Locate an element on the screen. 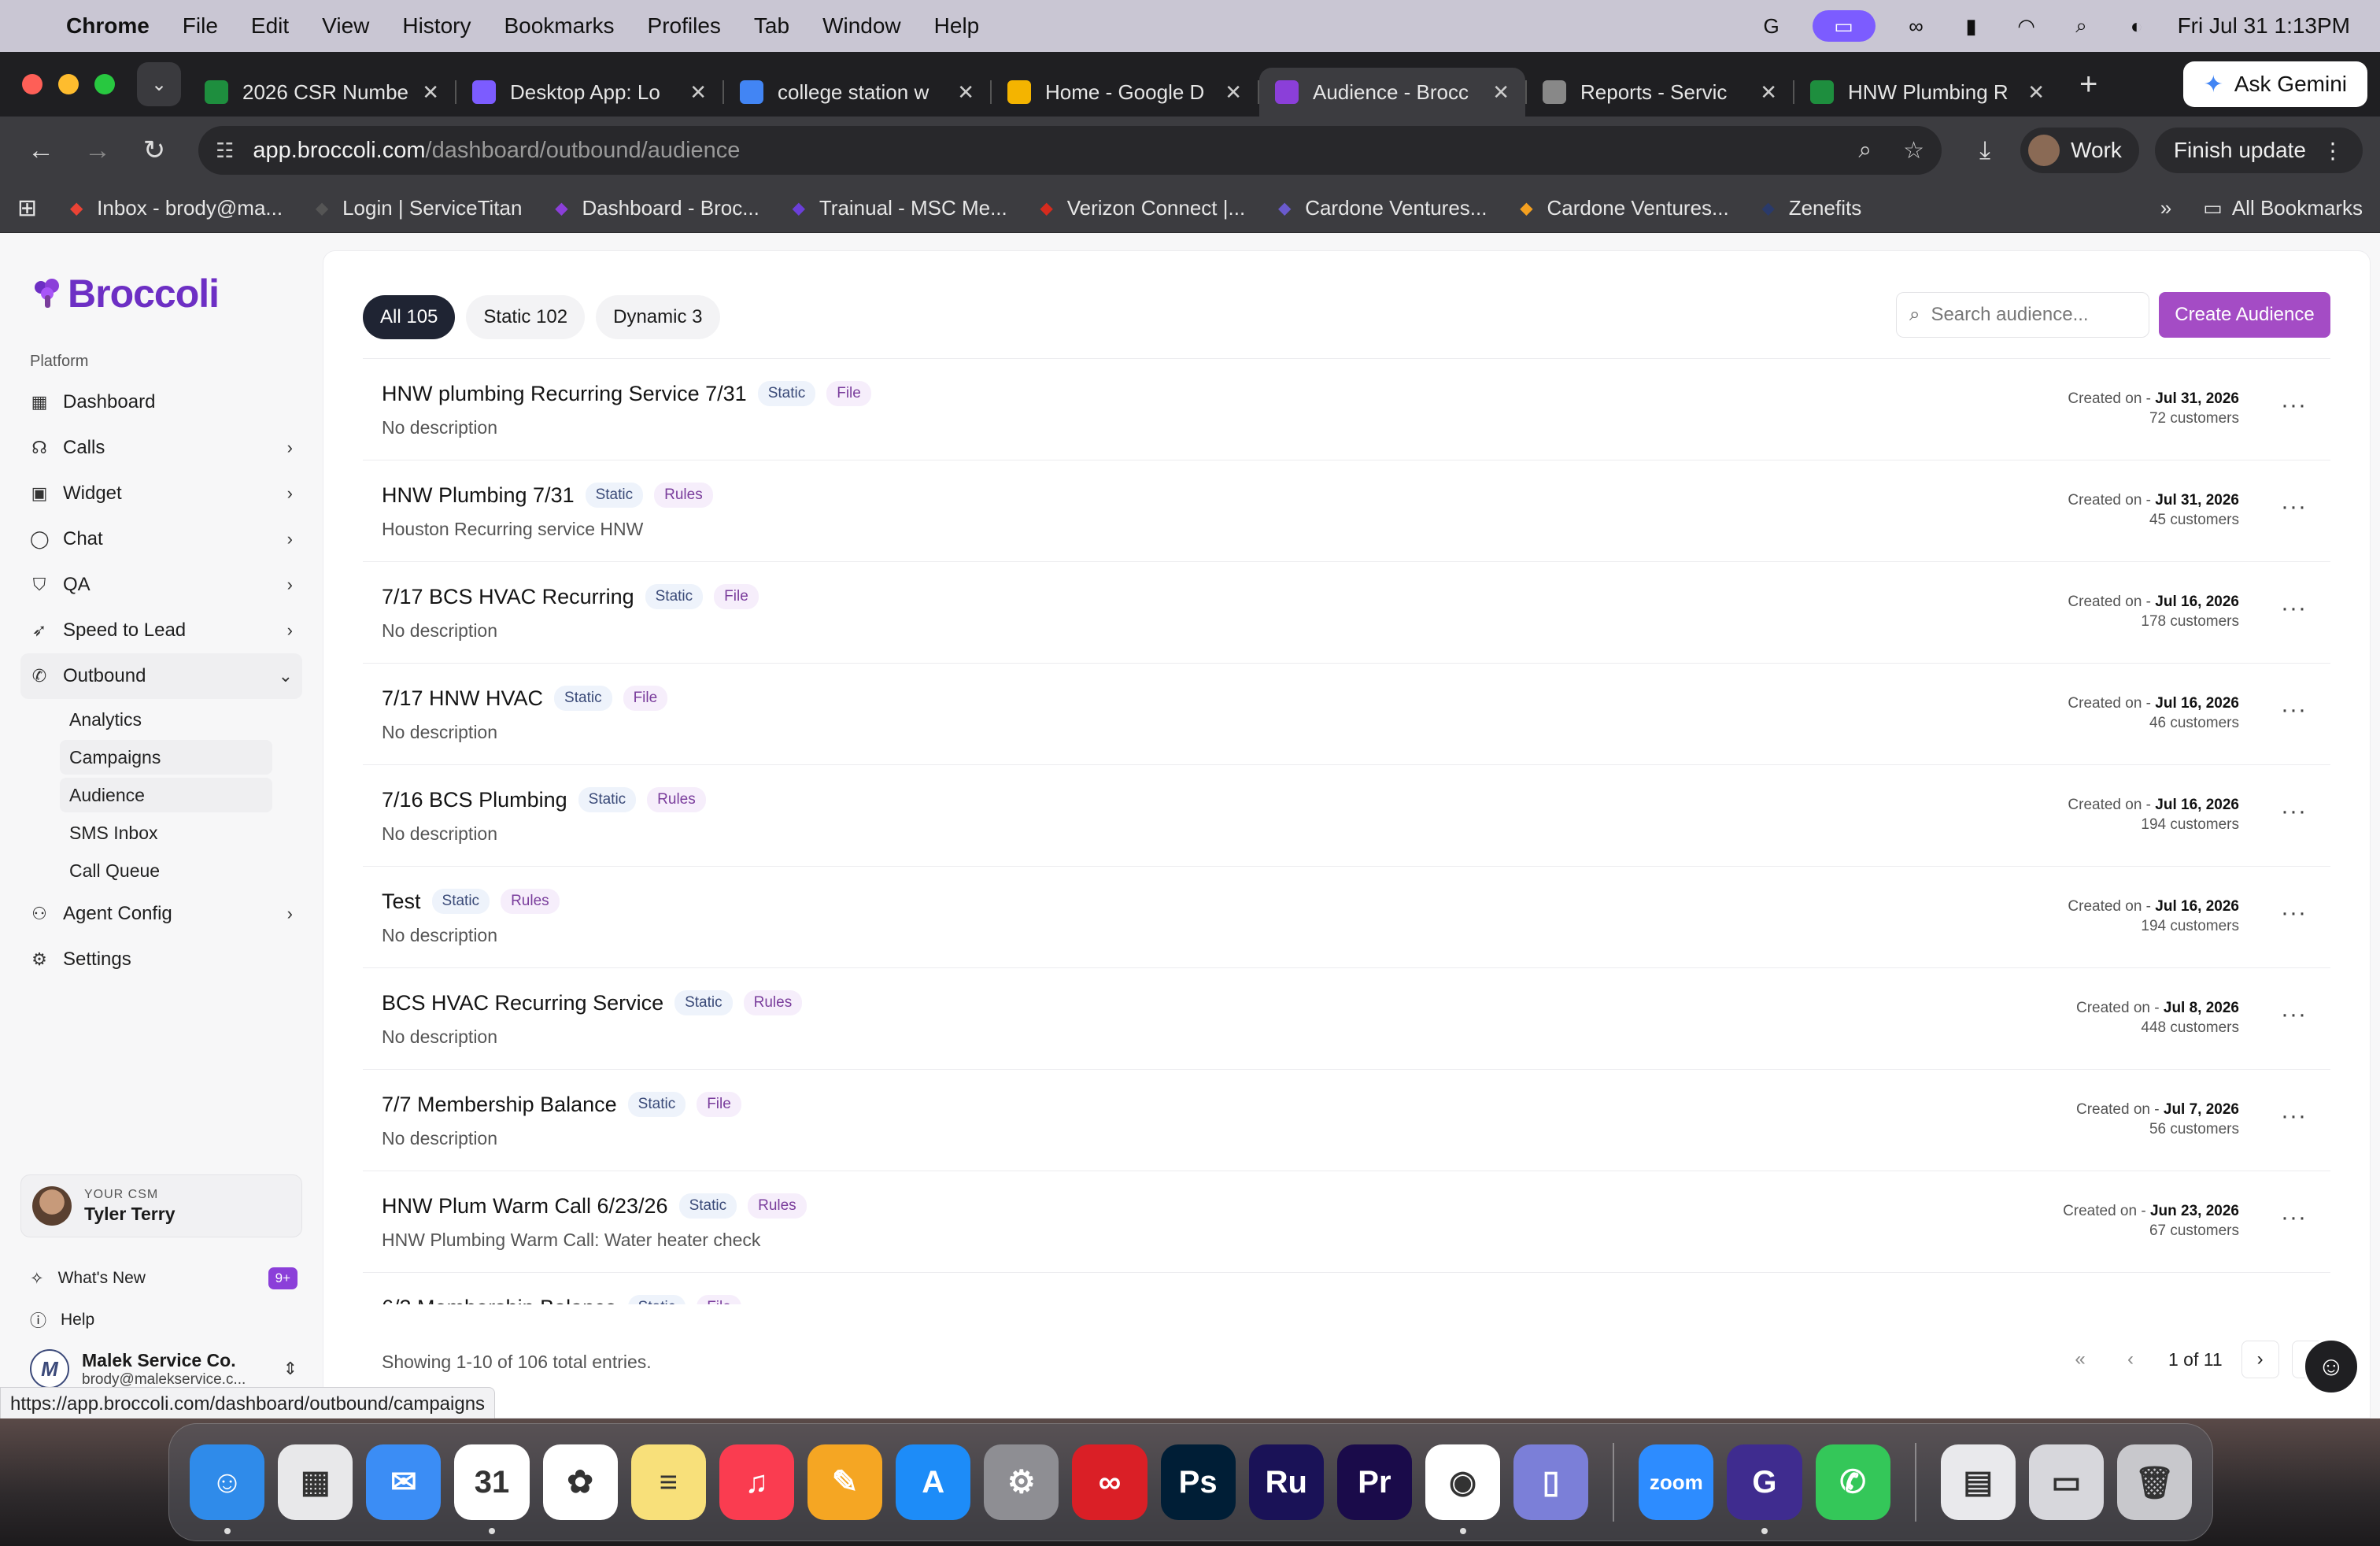 This screenshot has width=2380, height=1546. sidebar-item-settings: ⚙ Settings is located at coordinates (161, 960).